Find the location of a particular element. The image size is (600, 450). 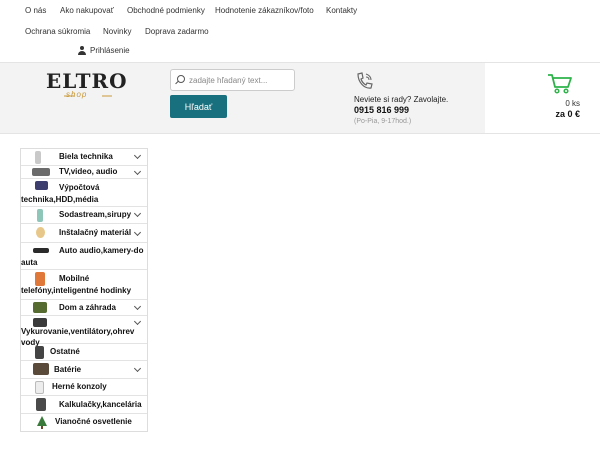

tv-icon is located at coordinates (41, 172).